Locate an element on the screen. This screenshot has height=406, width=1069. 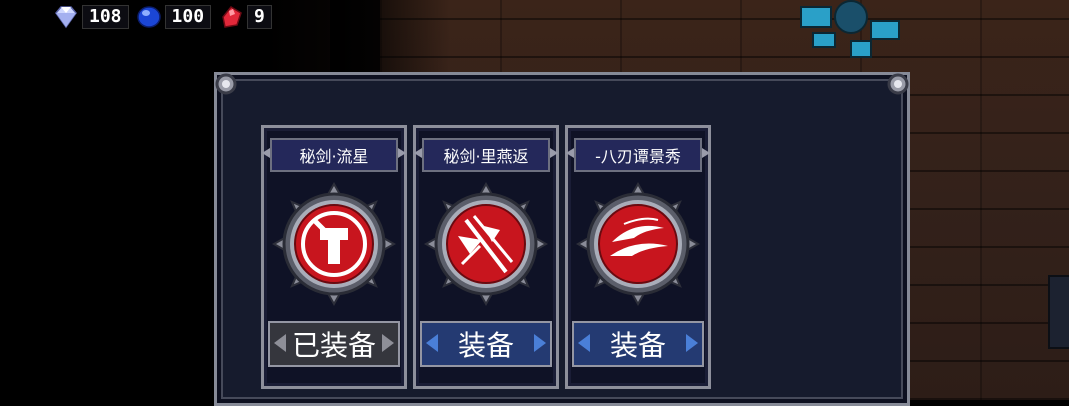
swallow-return-skill-icon is located at coordinates (486, 244).